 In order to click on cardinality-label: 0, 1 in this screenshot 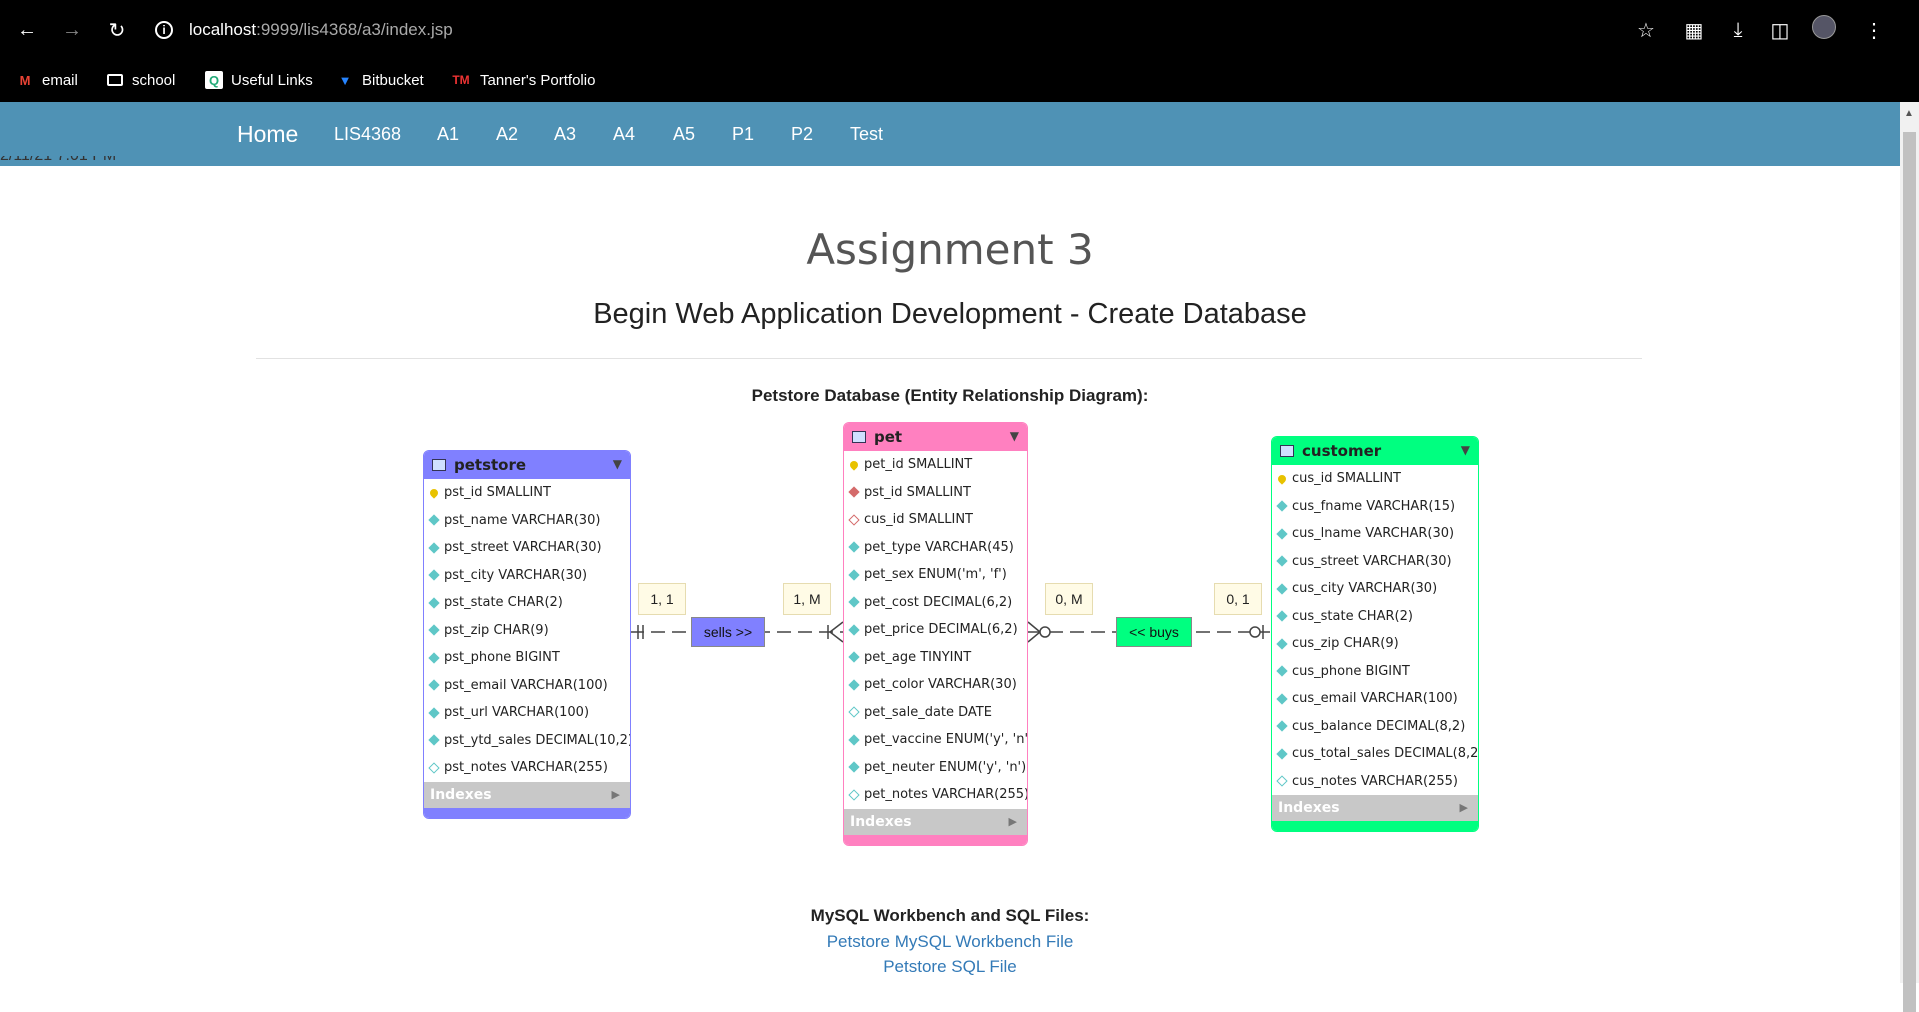, I will do `click(1238, 599)`.